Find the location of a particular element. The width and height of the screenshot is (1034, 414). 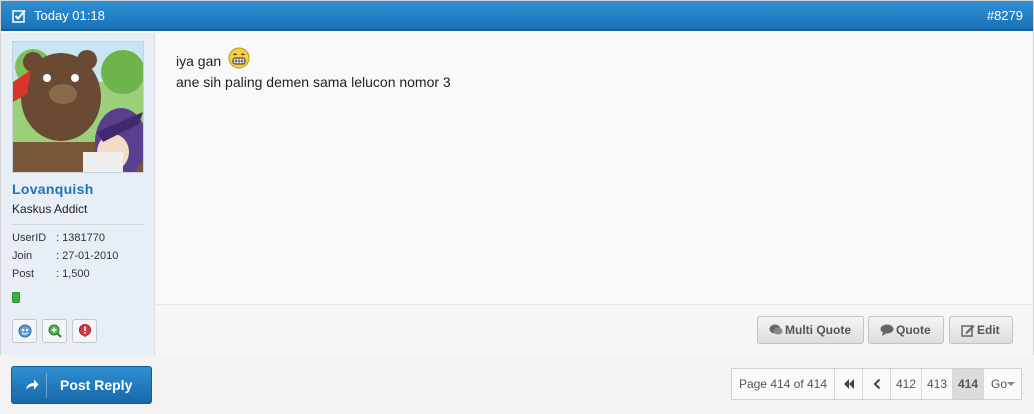

prev-page-button is located at coordinates (877, 384).